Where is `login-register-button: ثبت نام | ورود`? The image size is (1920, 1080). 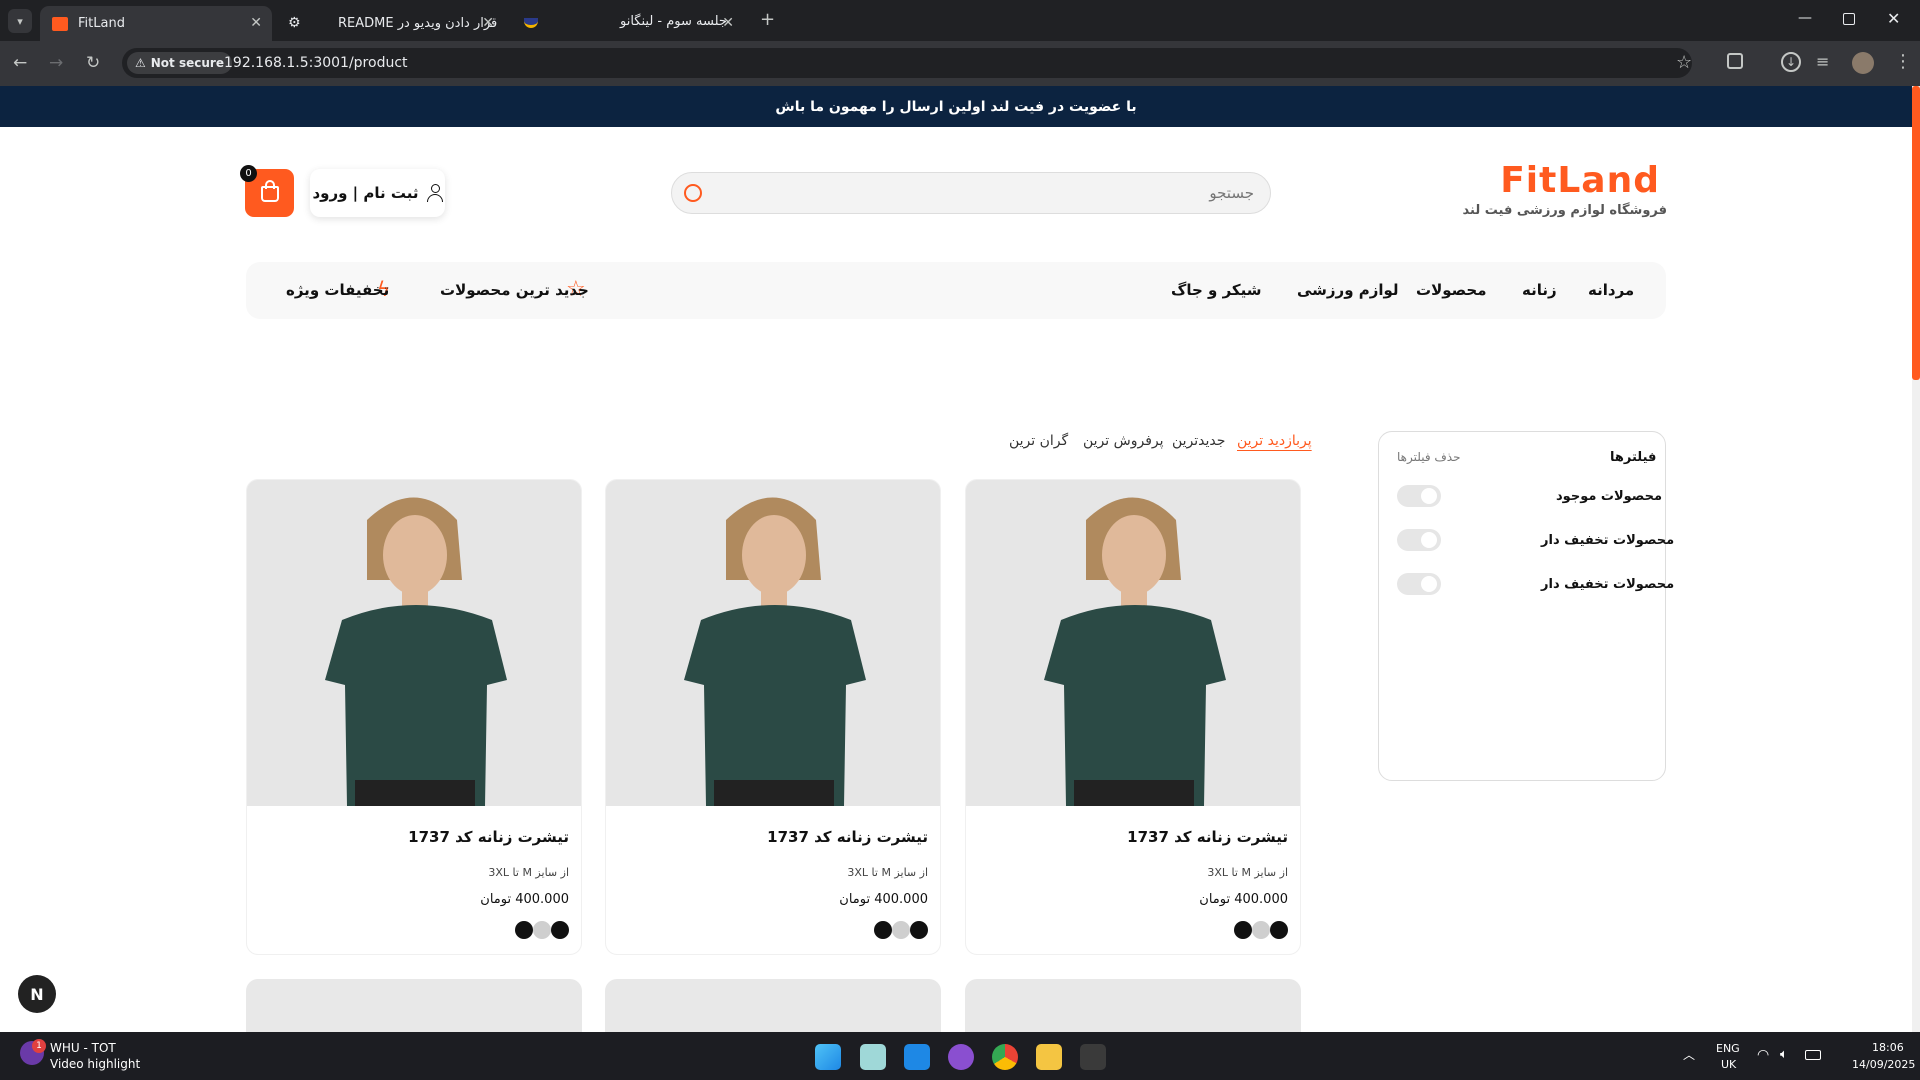 login-register-button: ثبت نام | ورود is located at coordinates (377, 193).